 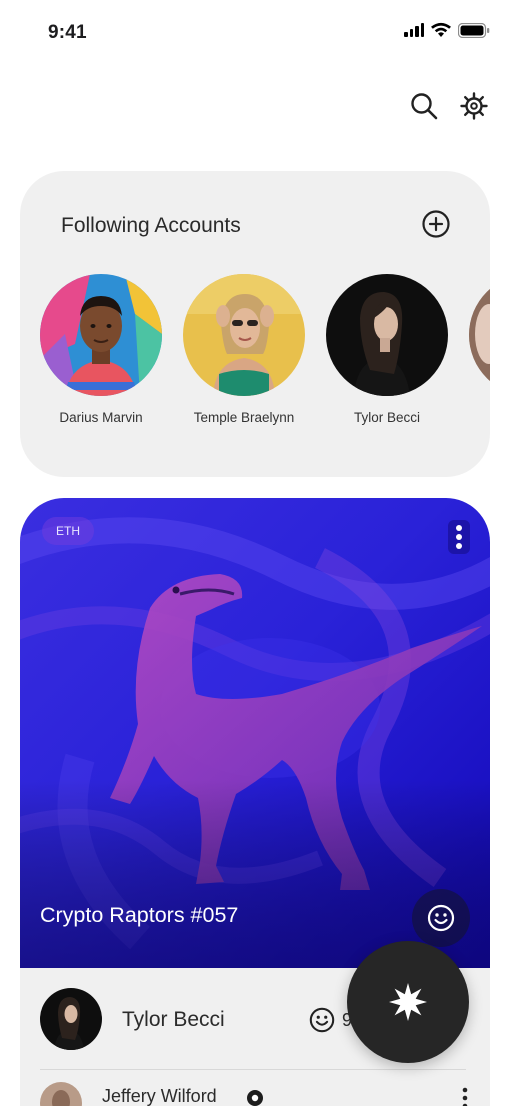 I want to click on header-actions, so click(x=449, y=106).